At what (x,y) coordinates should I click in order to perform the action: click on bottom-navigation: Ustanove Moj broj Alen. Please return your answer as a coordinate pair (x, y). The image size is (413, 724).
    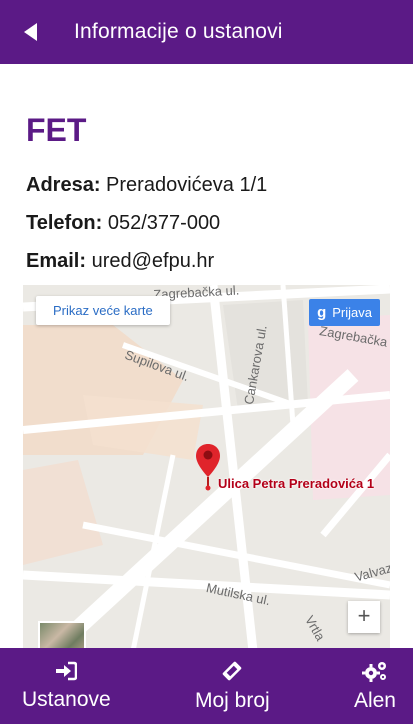
    Looking at the image, I should click on (206, 686).